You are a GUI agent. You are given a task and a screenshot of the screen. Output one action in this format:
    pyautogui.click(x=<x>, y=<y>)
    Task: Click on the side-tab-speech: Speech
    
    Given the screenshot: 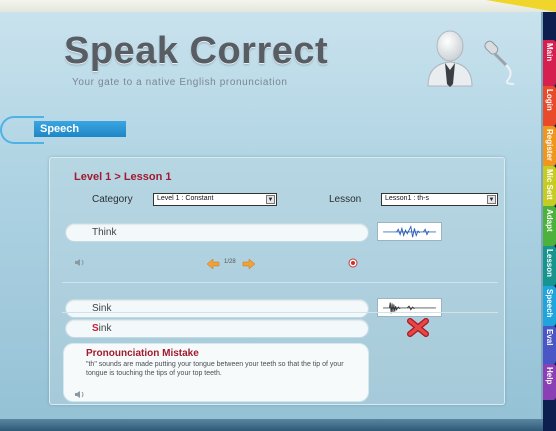 What is the action you would take?
    pyautogui.click(x=549, y=306)
    